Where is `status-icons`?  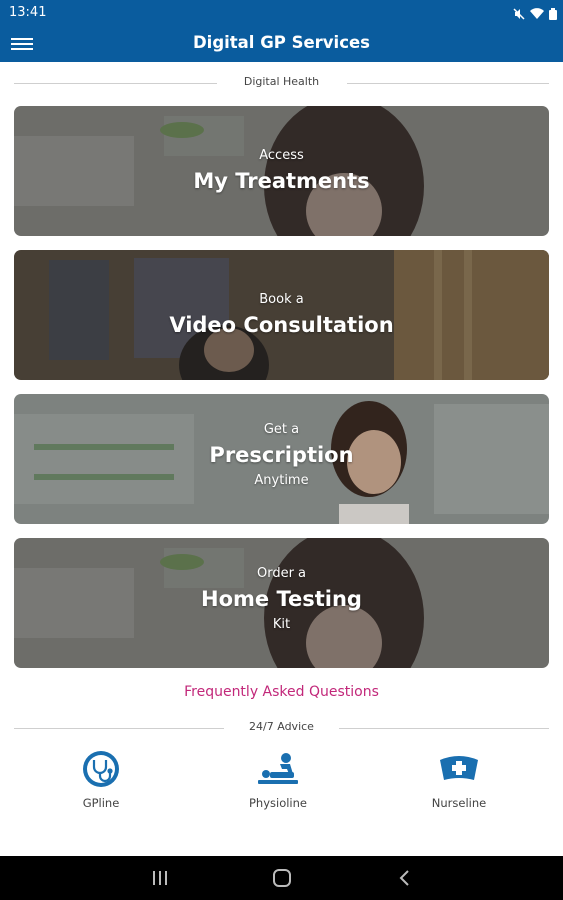 status-icons is located at coordinates (535, 14).